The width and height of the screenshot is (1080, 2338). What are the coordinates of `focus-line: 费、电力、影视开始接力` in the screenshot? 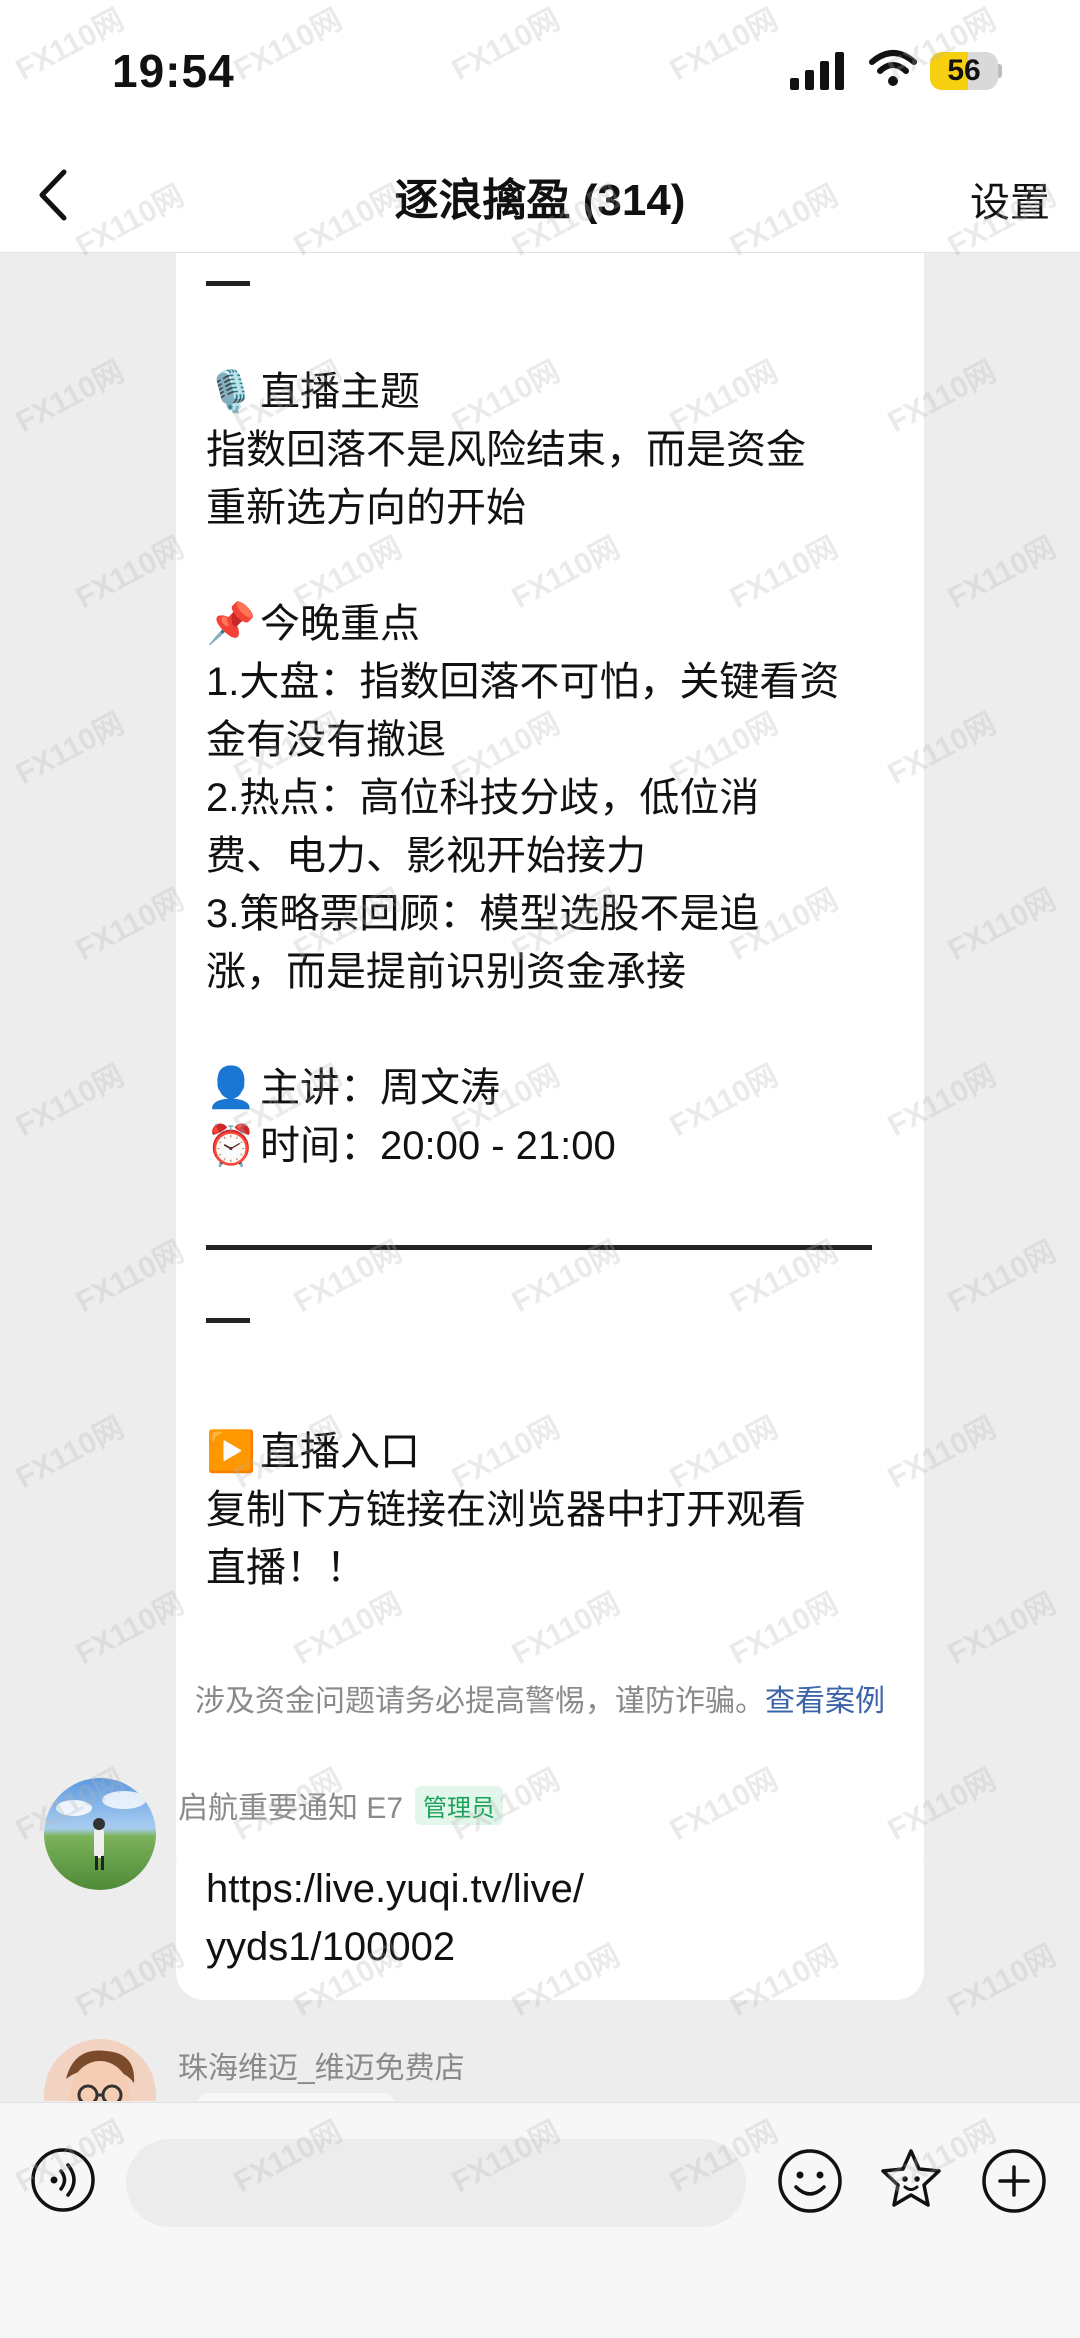 It's located at (426, 856).